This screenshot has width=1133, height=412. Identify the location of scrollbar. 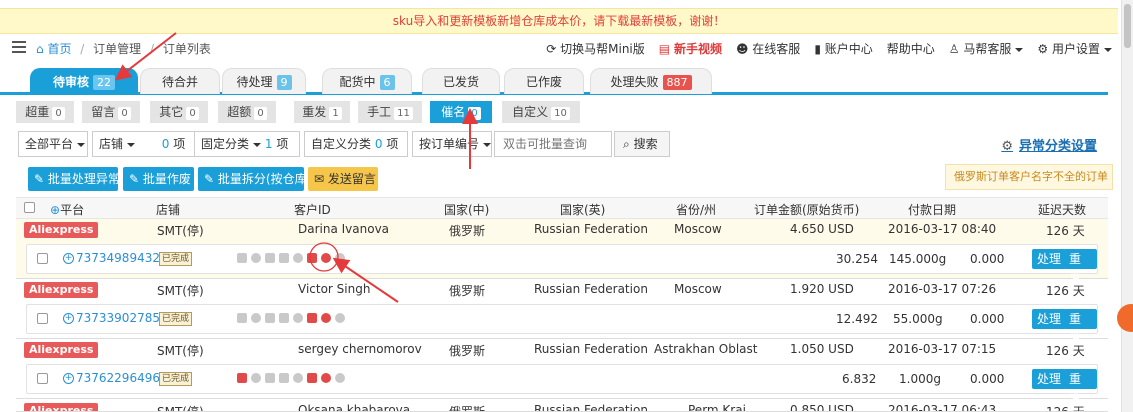
(1127, 206).